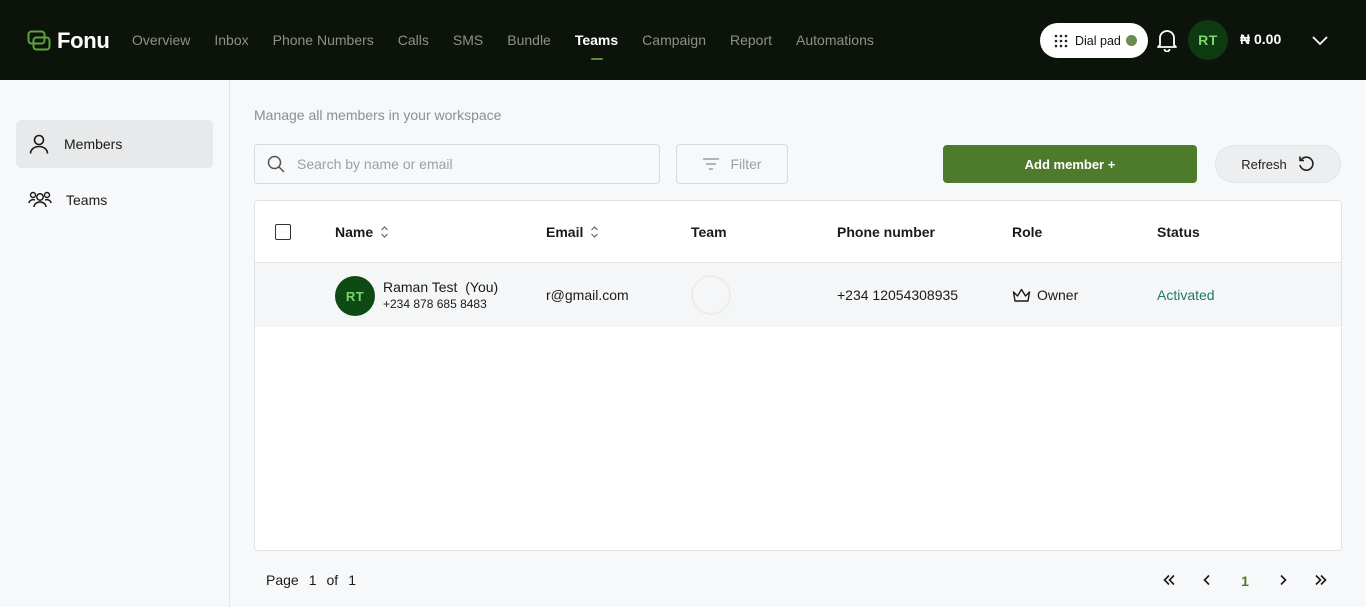 The width and height of the screenshot is (1366, 607). I want to click on column-header-email: Email, so click(572, 232).